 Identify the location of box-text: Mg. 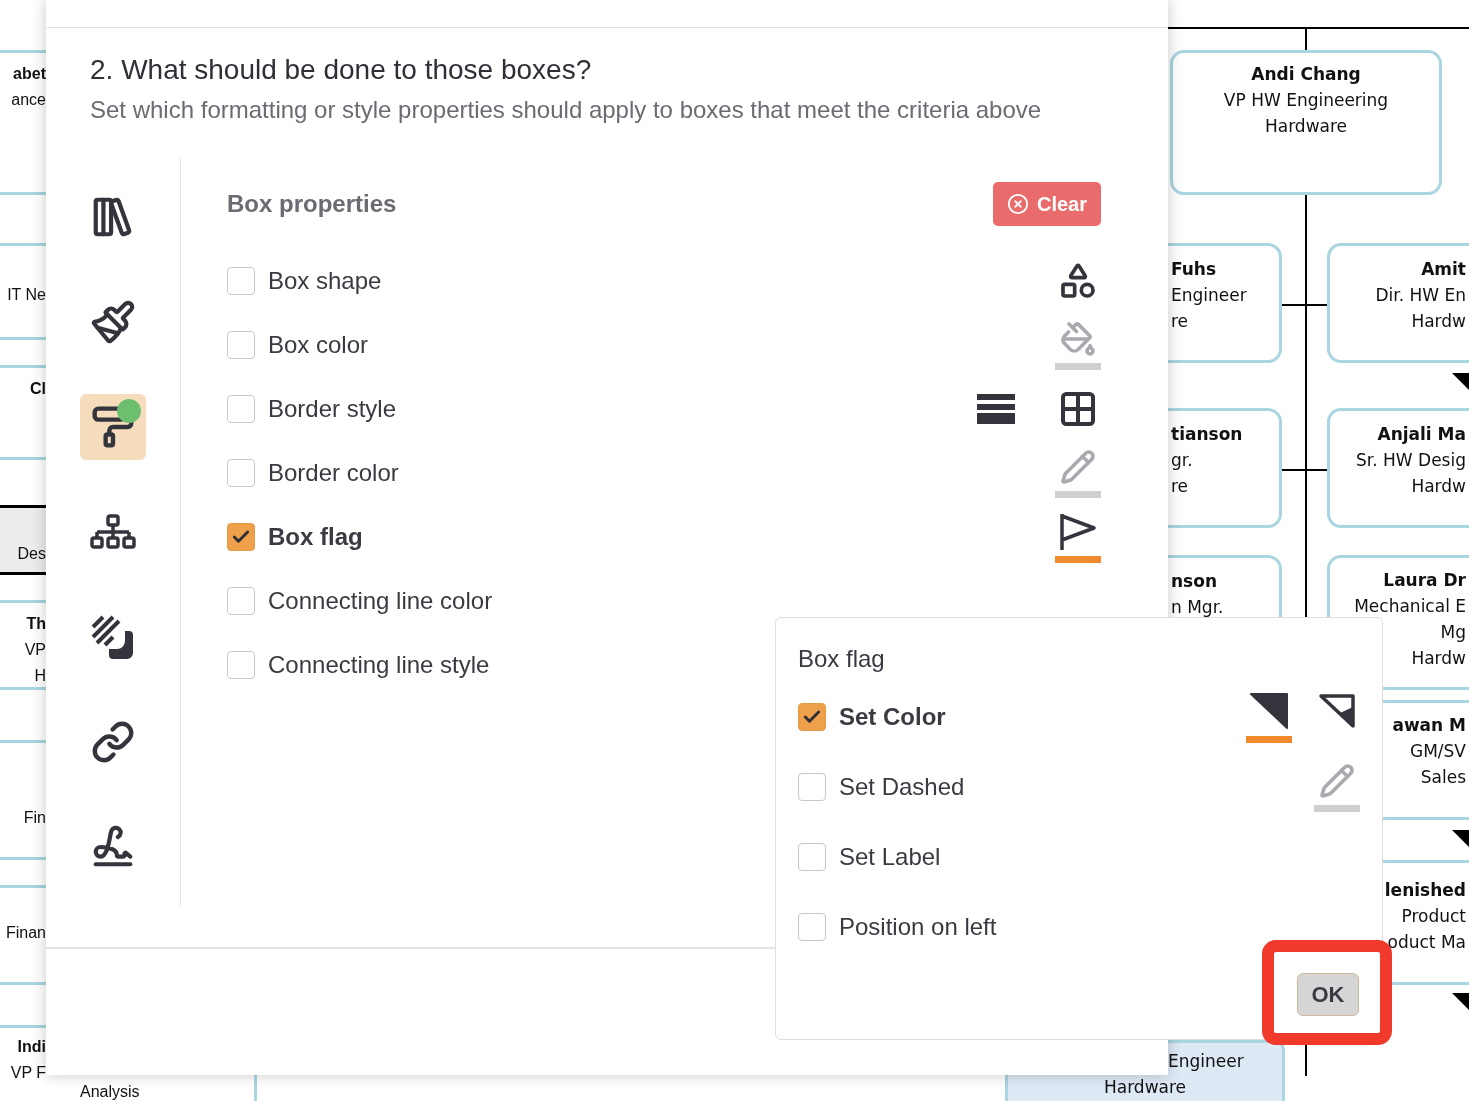
(1453, 632).